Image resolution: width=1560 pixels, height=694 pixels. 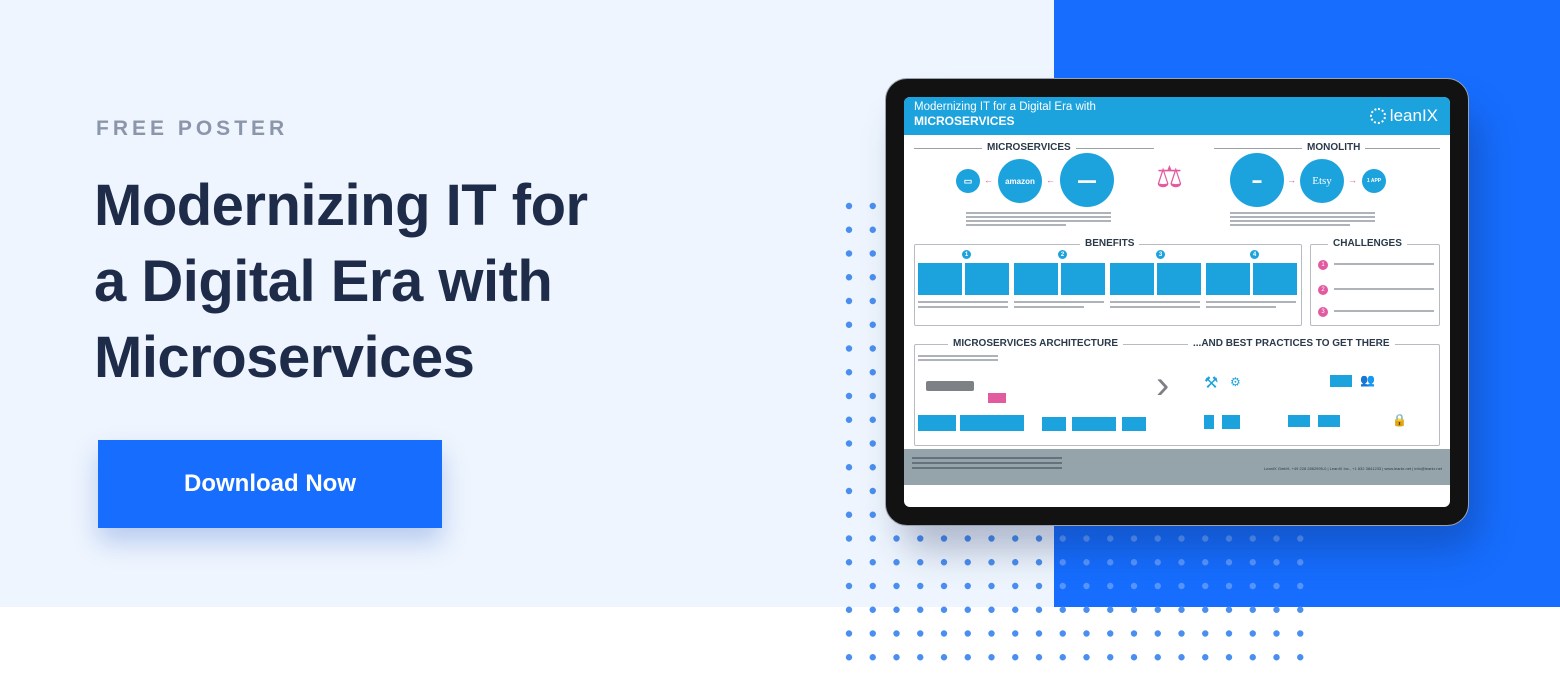 What do you see at coordinates (964, 121) in the screenshot?
I see `poster-title-line-2: MICROSERVICES` at bounding box center [964, 121].